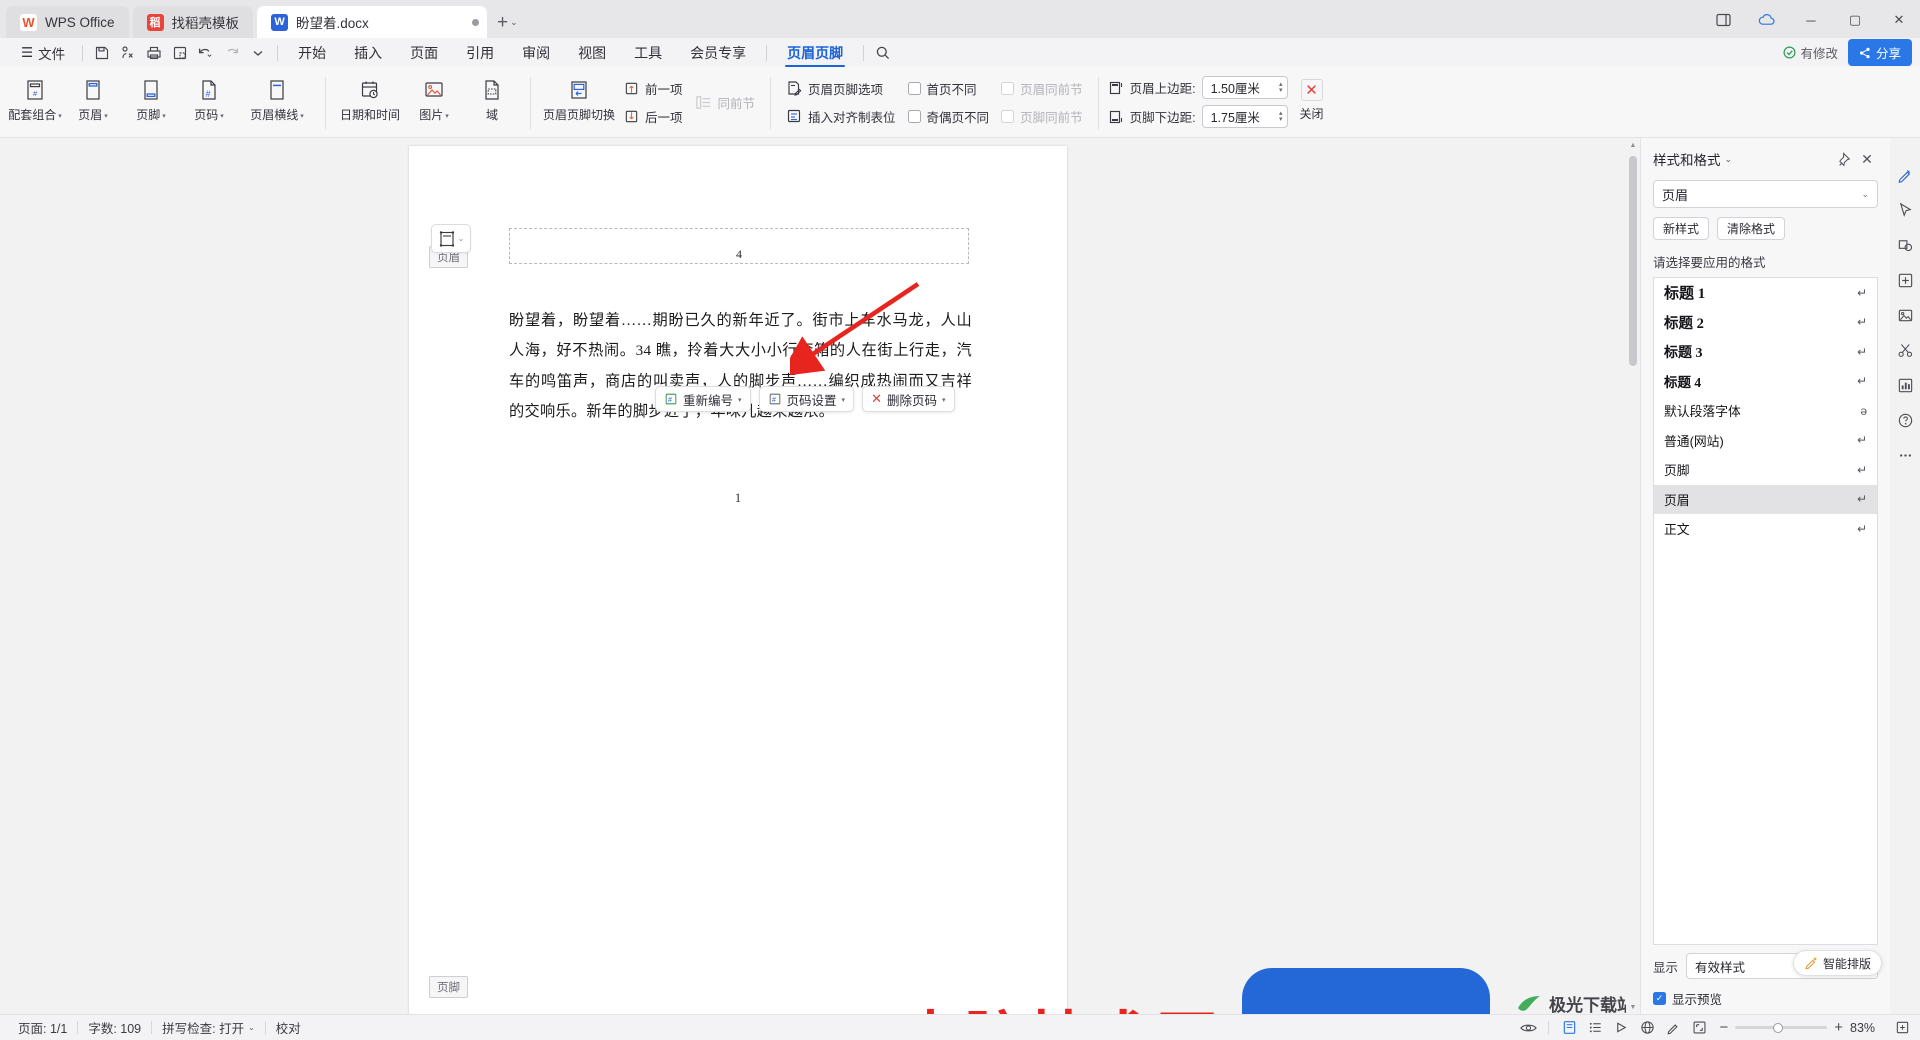  What do you see at coordinates (1867, 159) in the screenshot?
I see `close-icon: ✕` at bounding box center [1867, 159].